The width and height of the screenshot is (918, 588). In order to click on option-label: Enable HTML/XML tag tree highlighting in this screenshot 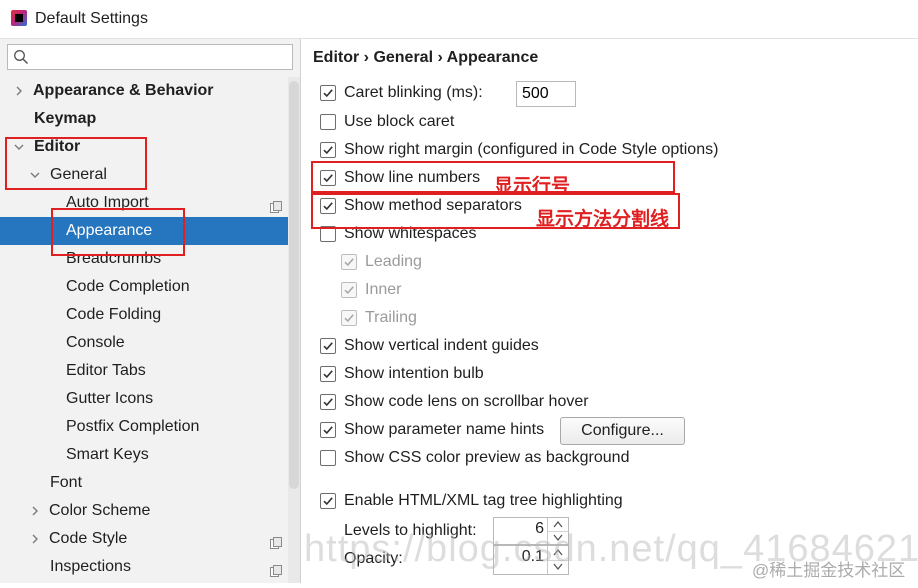, I will do `click(483, 500)`.